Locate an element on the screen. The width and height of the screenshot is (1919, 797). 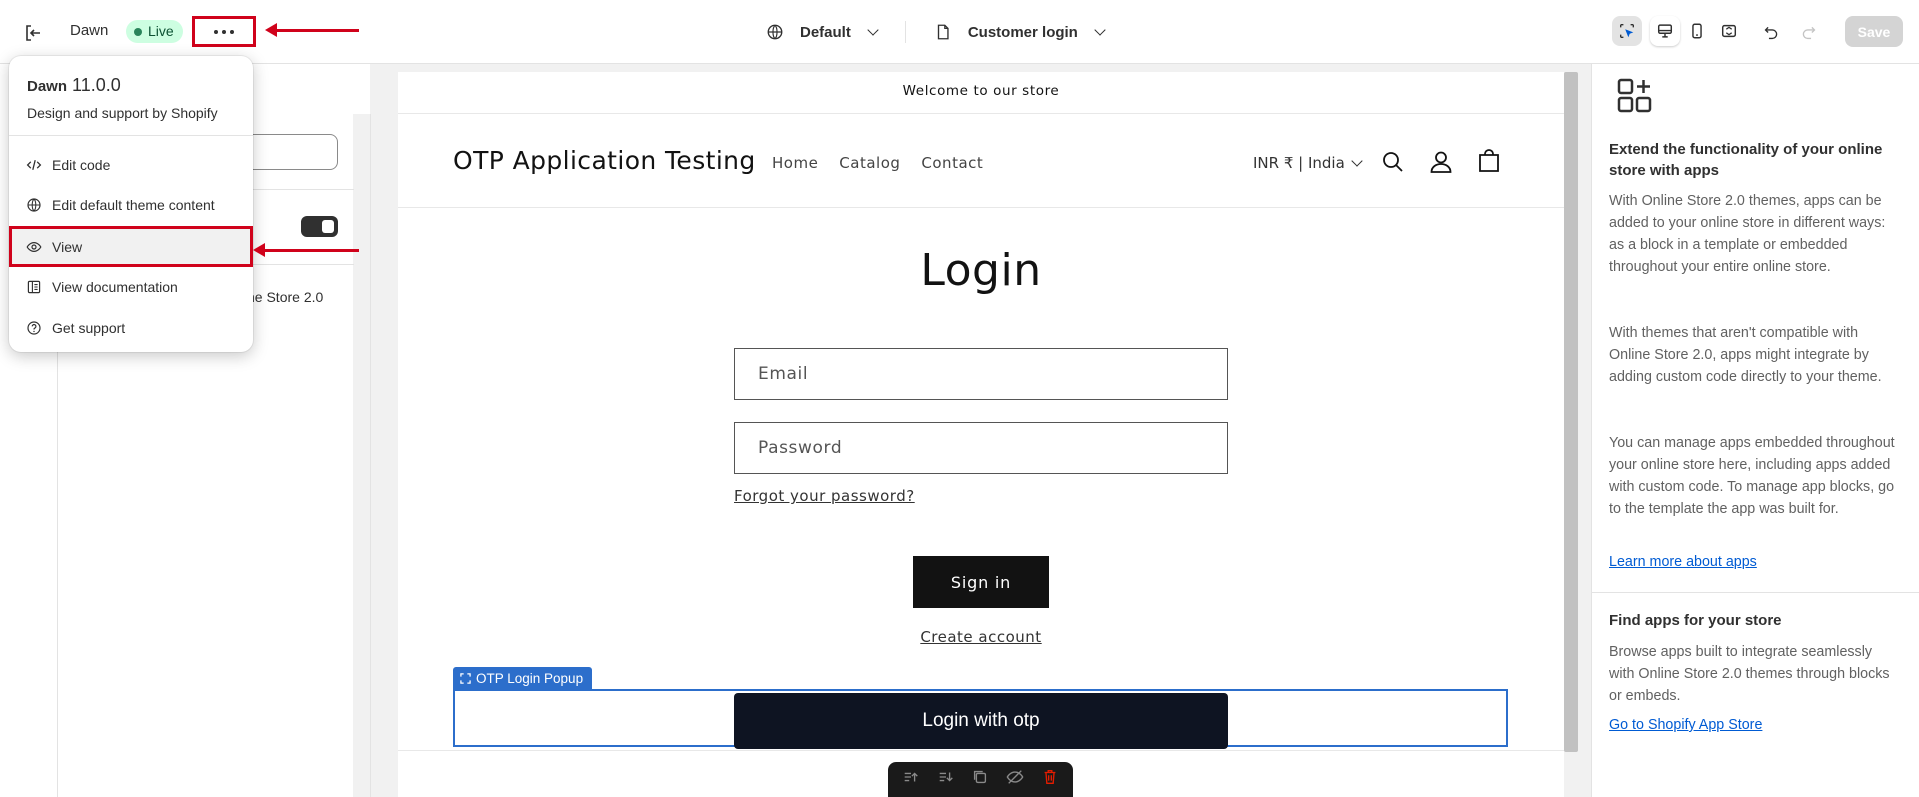
create-account-row: Create account is located at coordinates (981, 637).